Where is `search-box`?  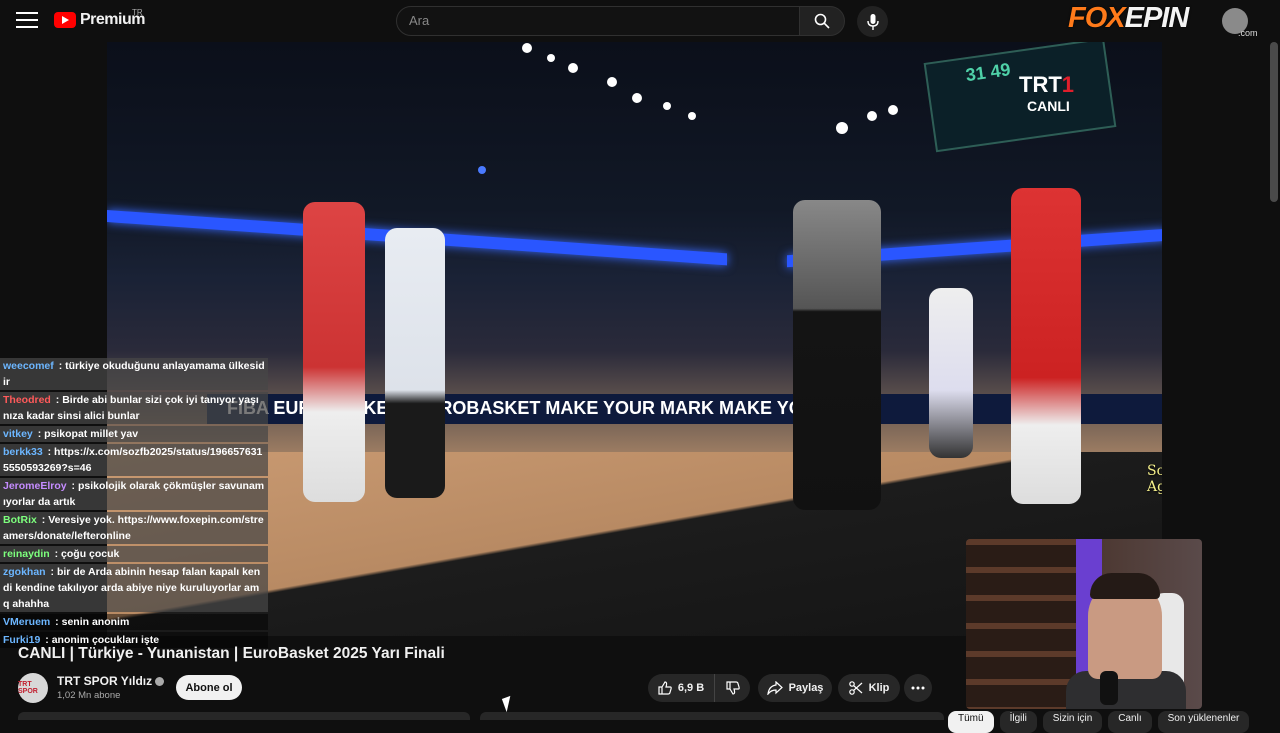 search-box is located at coordinates (598, 21).